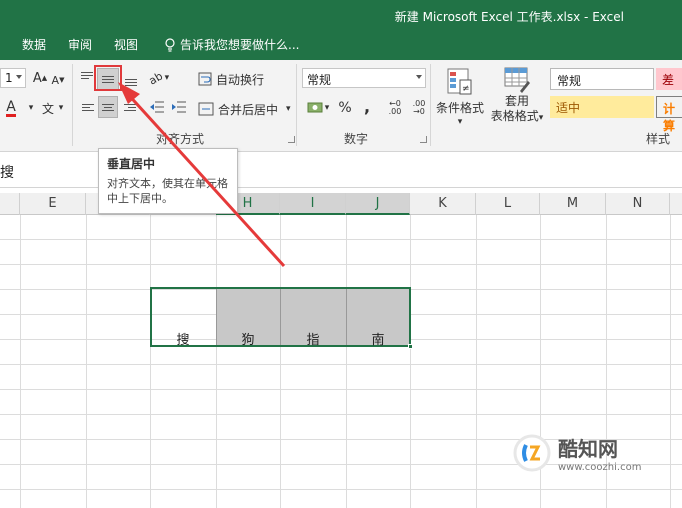 The image size is (682, 508). I want to click on watermark: 酷知网 www.coozhi.com, so click(586, 453).